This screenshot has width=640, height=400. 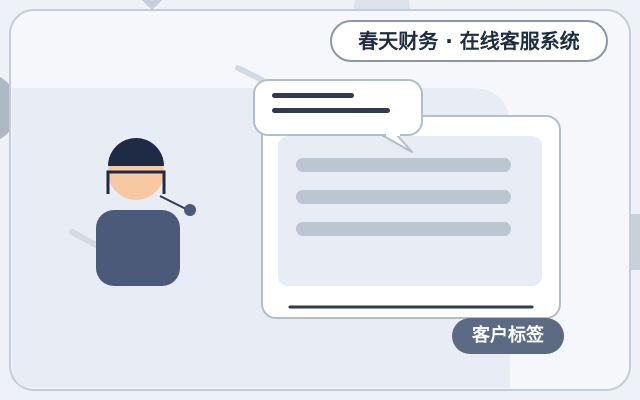 I want to click on headset-mic, so click(x=190, y=210).